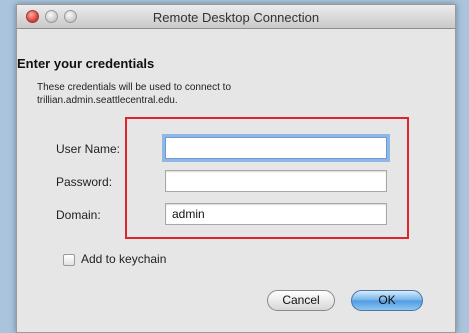 The height and width of the screenshot is (333, 469). What do you see at coordinates (301, 300) in the screenshot?
I see `cancel-button: Cancel` at bounding box center [301, 300].